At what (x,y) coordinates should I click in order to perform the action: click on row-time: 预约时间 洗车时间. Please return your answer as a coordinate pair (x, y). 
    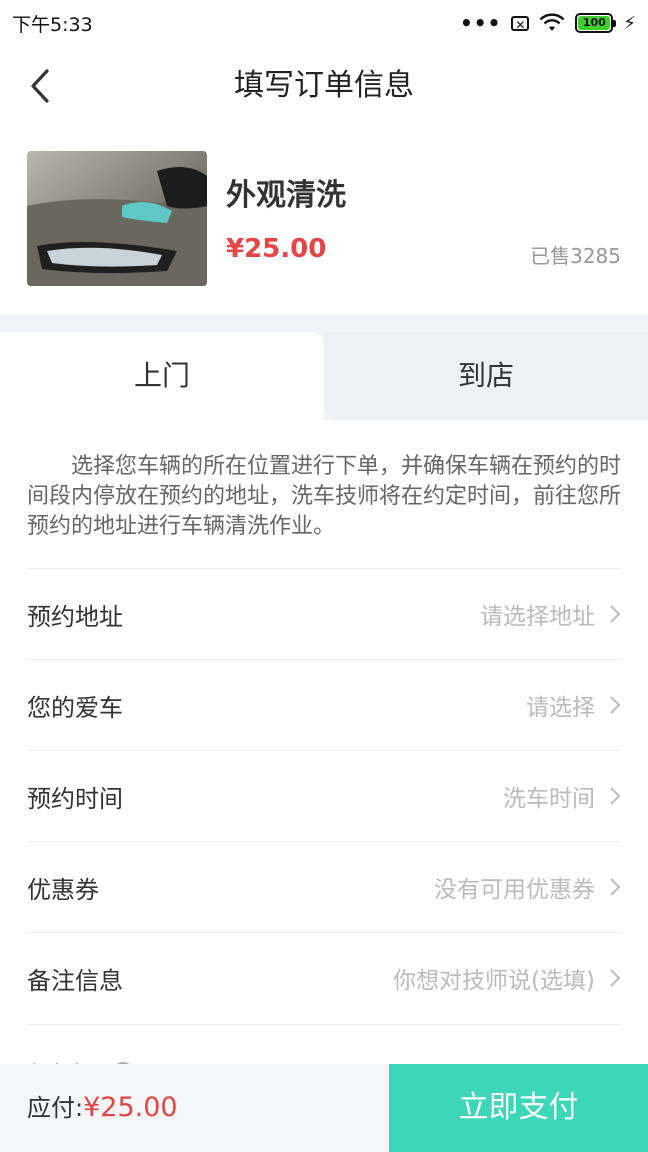
    Looking at the image, I should click on (324, 795).